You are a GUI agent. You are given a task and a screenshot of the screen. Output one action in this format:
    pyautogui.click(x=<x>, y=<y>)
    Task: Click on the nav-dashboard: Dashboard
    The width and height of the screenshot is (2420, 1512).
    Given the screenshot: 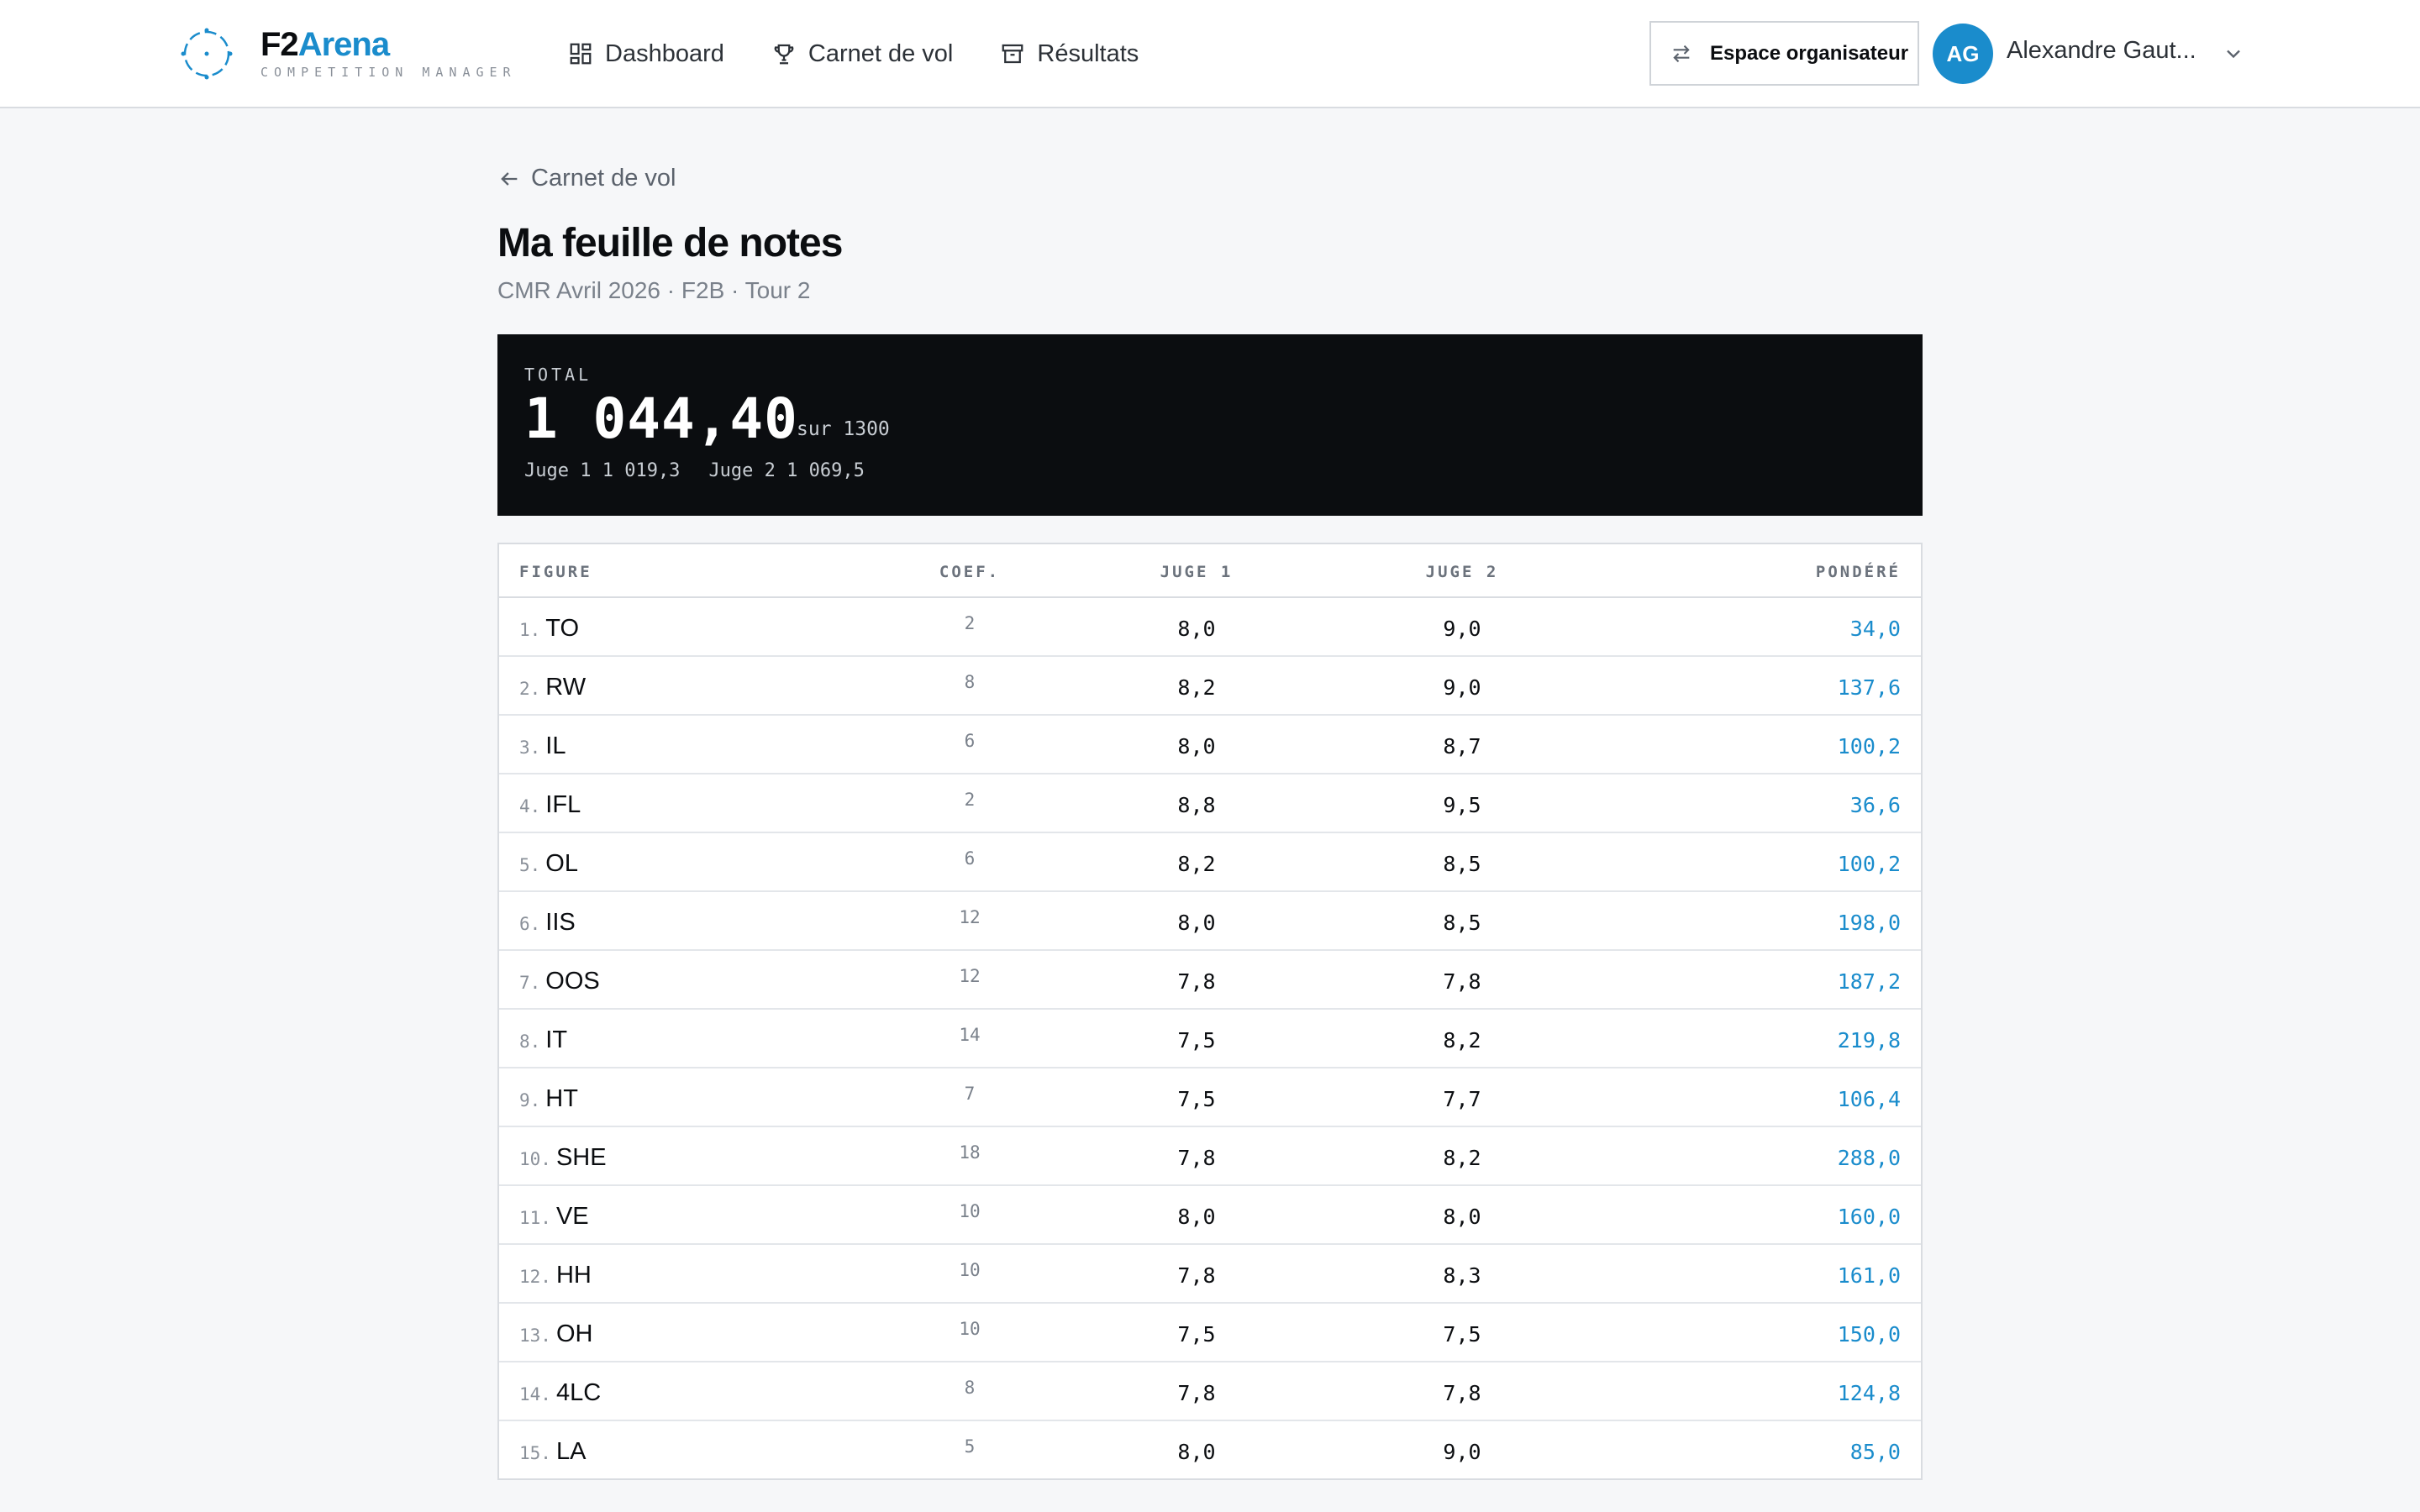 What is the action you would take?
    pyautogui.click(x=646, y=54)
    